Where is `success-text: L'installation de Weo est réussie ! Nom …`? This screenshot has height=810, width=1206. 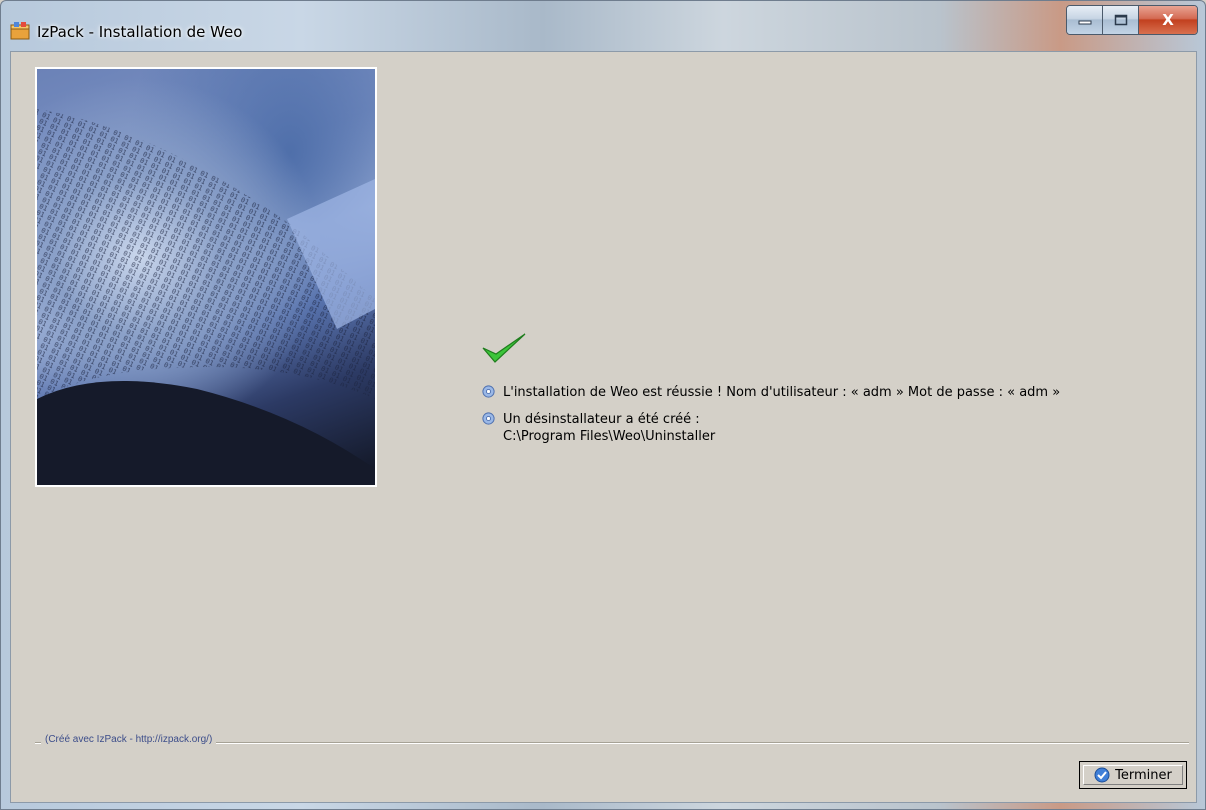 success-text: L'installation de Weo est réussie ! Nom … is located at coordinates (782, 392).